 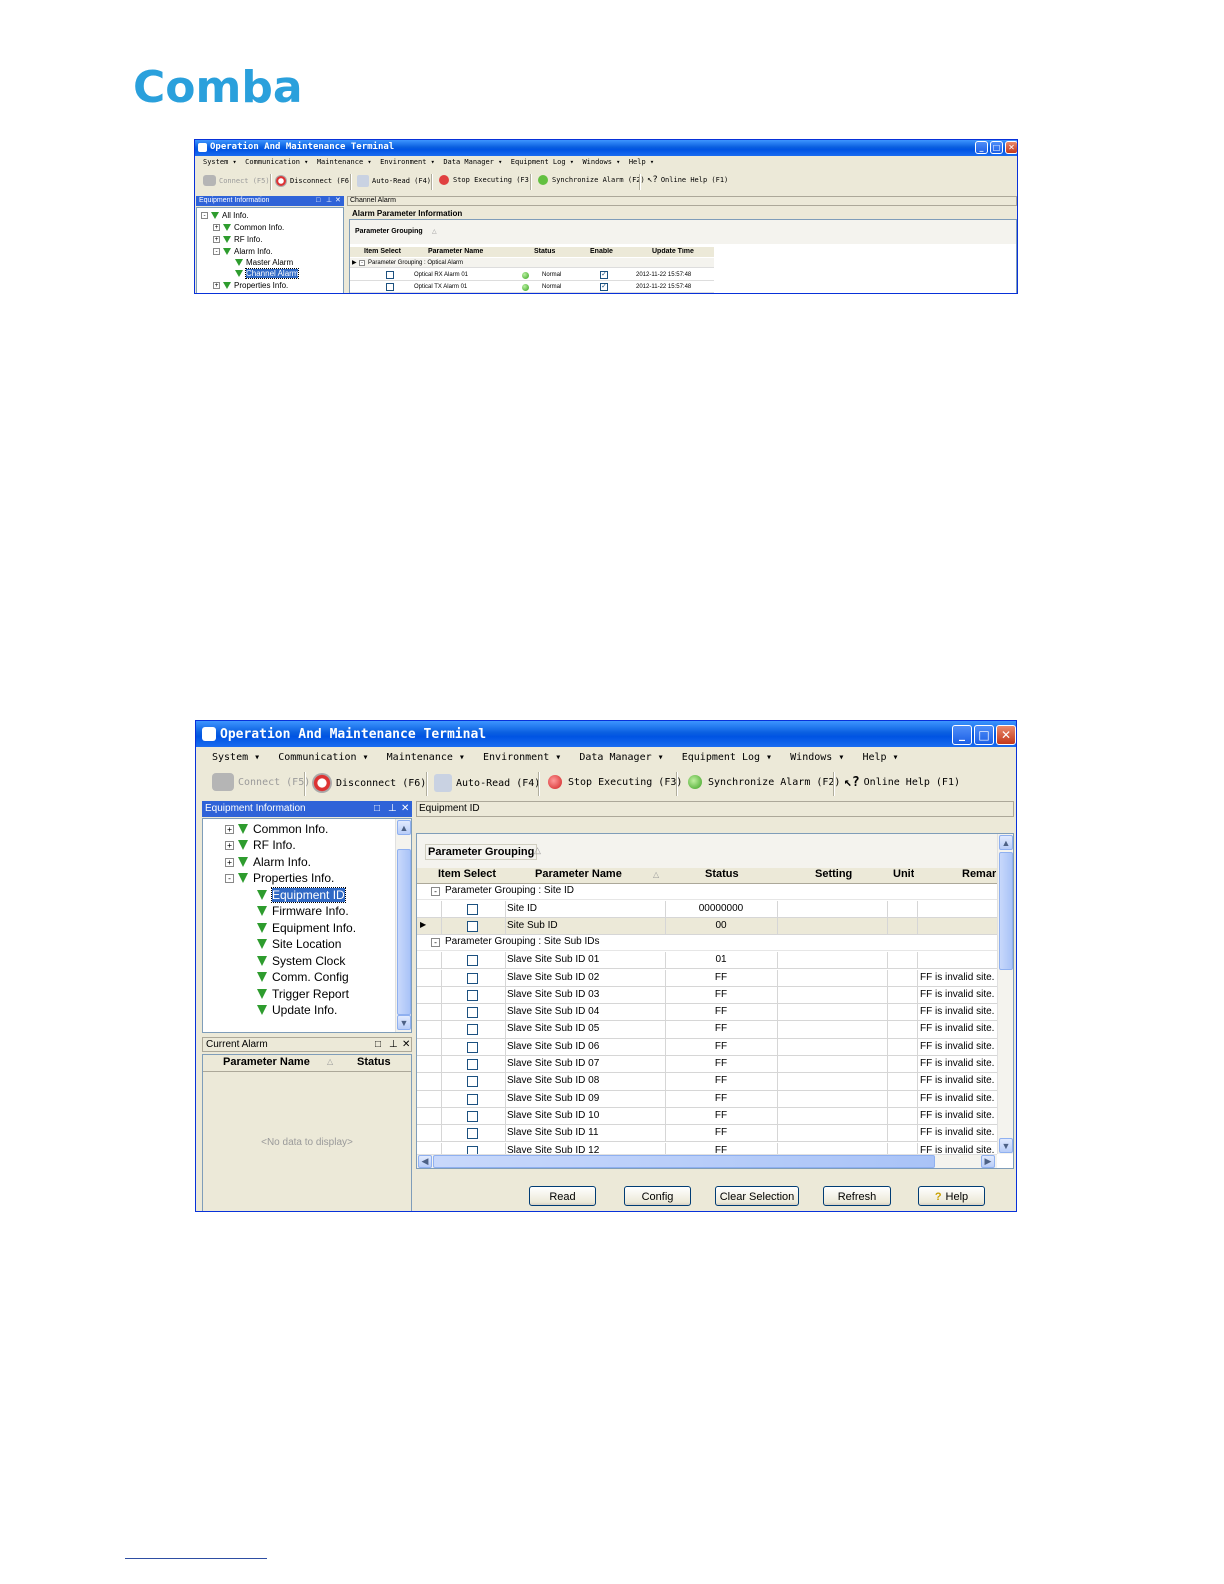 I want to click on col-setting: Setting, so click(x=833, y=874).